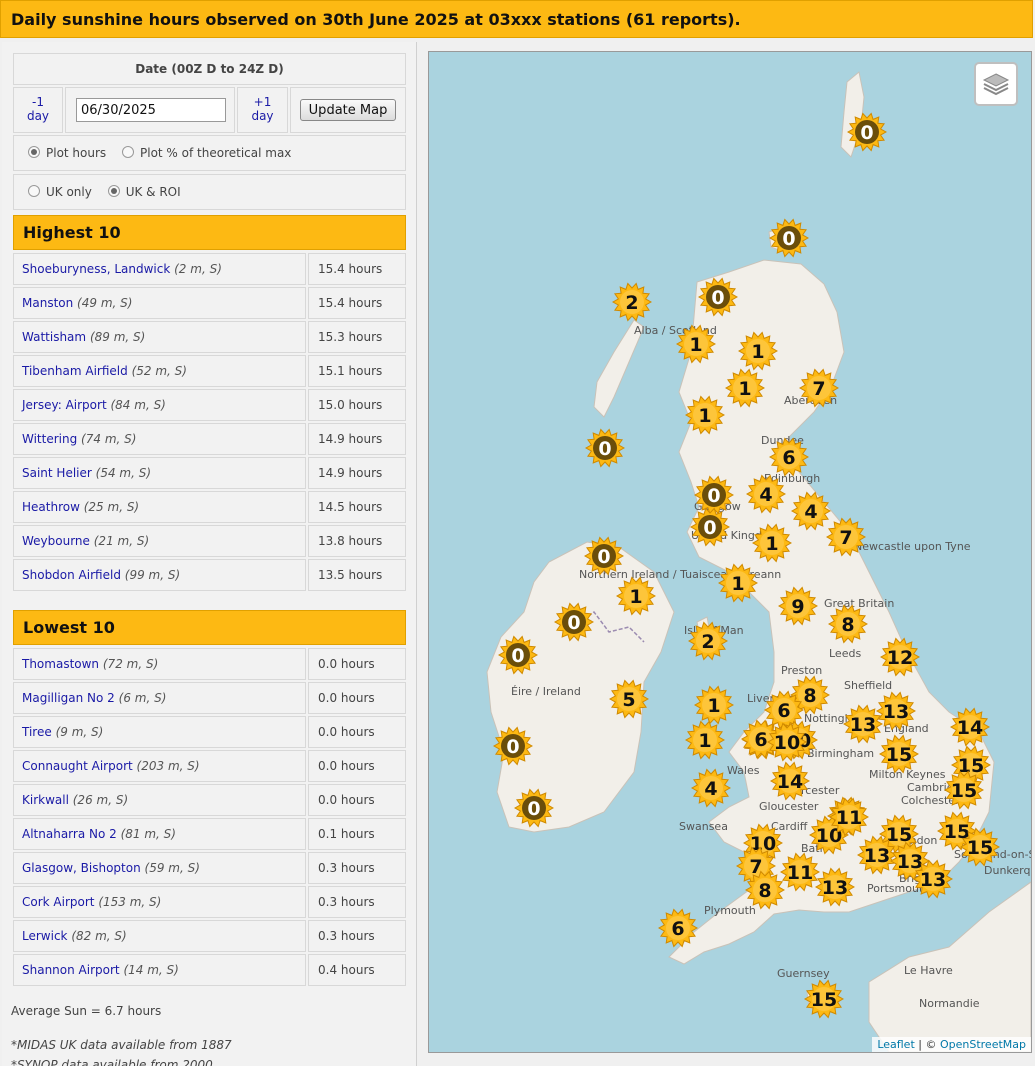 This screenshot has width=1035, height=1066. Describe the element at coordinates (210, 508) in the screenshot. I see `table-row: Heathrow (25 m, S) 14.5 hours` at that location.